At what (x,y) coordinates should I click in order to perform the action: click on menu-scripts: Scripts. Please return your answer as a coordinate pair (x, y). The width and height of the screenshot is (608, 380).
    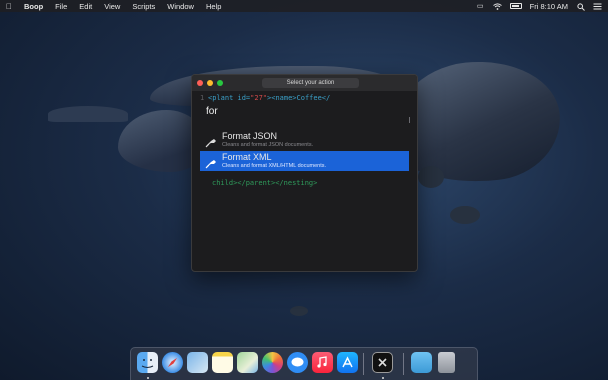
    Looking at the image, I should click on (143, 6).